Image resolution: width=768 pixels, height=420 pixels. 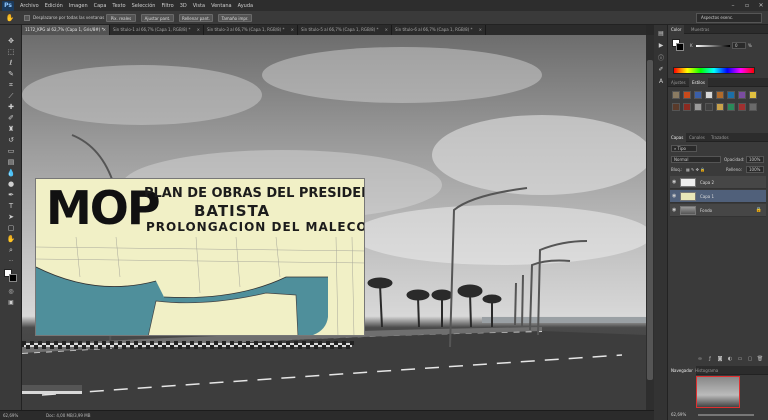 What do you see at coordinates (11, 250) in the screenshot?
I see `zoom-tool-icon: ⌕` at bounding box center [11, 250].